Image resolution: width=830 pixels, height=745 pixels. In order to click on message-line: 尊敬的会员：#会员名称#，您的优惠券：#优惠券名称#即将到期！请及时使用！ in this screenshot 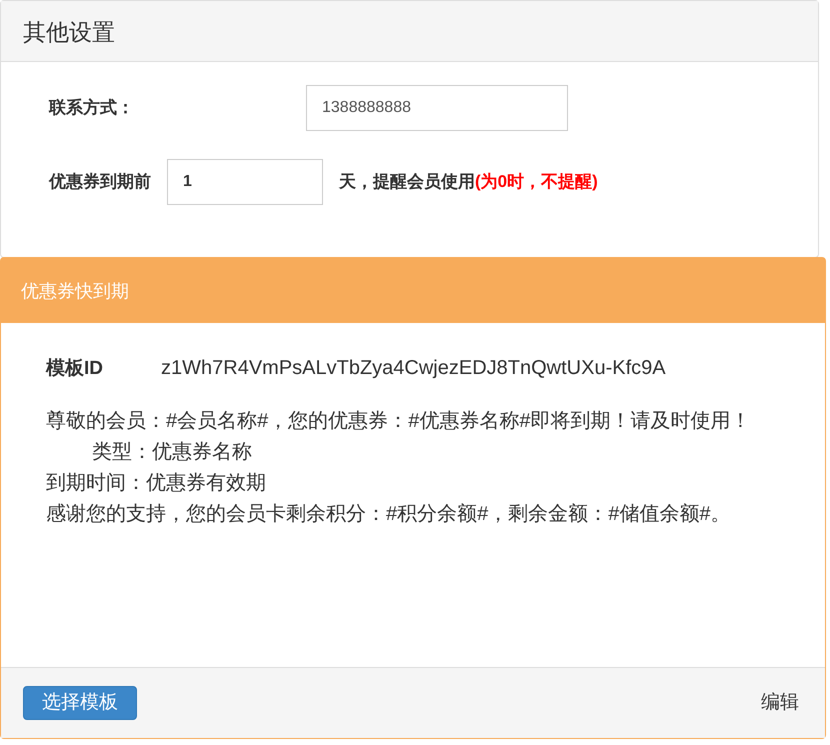, I will do `click(399, 421)`.